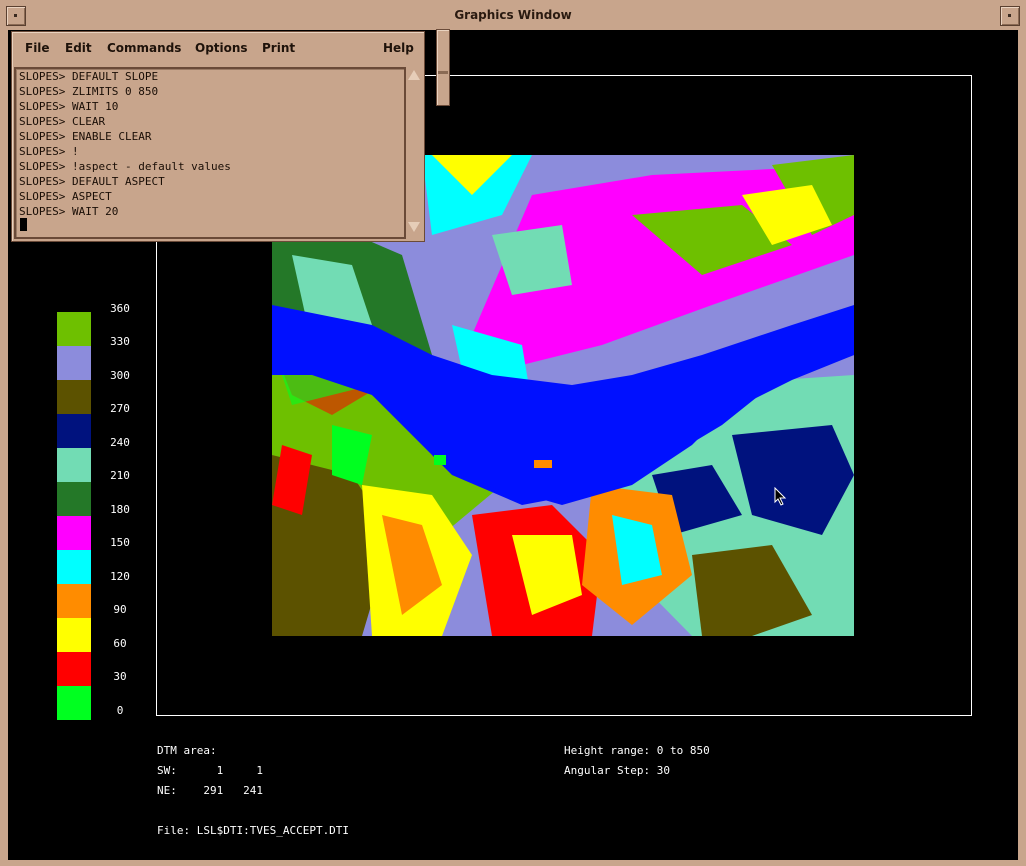 This screenshot has width=1026, height=866. I want to click on legend-label: 0, so click(120, 710).